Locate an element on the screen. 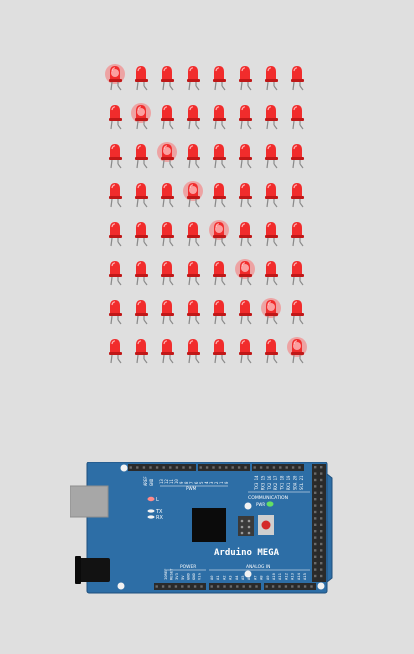 The height and width of the screenshot is (654, 414). led-r3-c5 is located at coordinates (219, 155).